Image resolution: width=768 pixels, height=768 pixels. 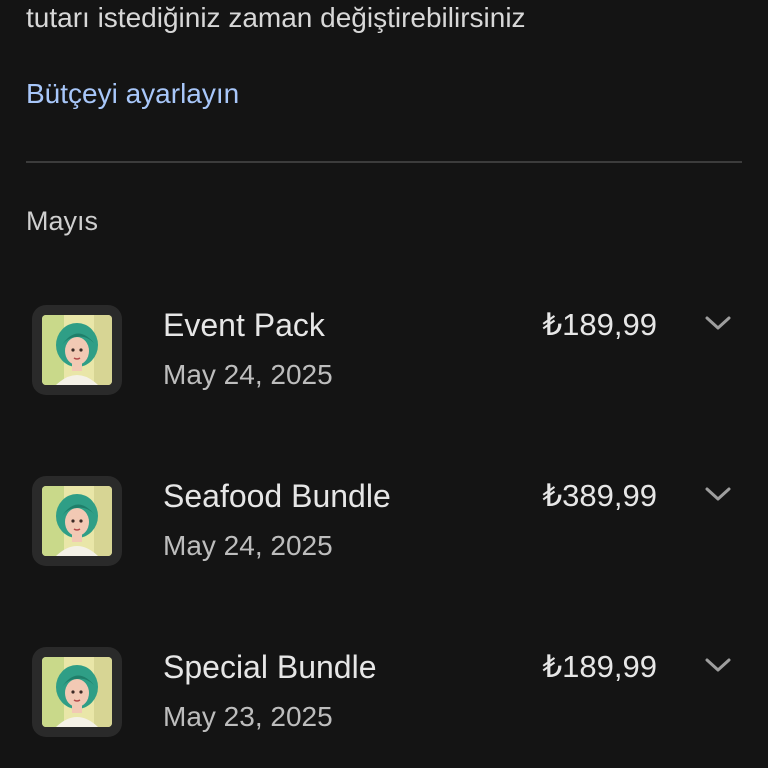 What do you see at coordinates (248, 716) in the screenshot?
I see `purchase-date: May 23, 2025` at bounding box center [248, 716].